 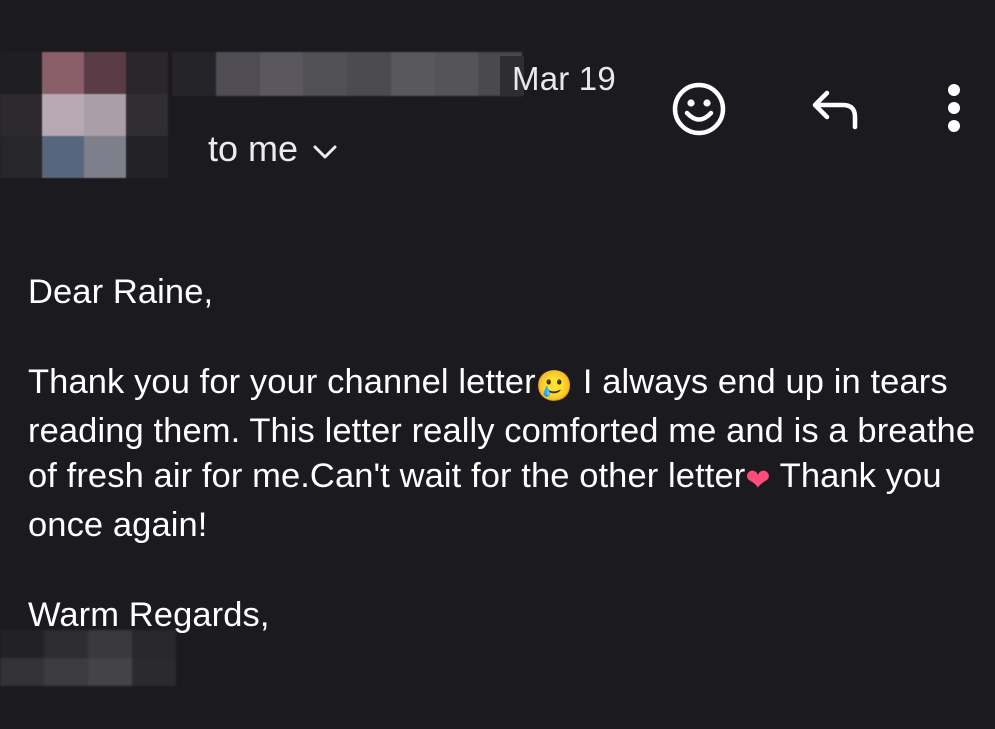 I want to click on heart-emoji: ❤, so click(x=758, y=480).